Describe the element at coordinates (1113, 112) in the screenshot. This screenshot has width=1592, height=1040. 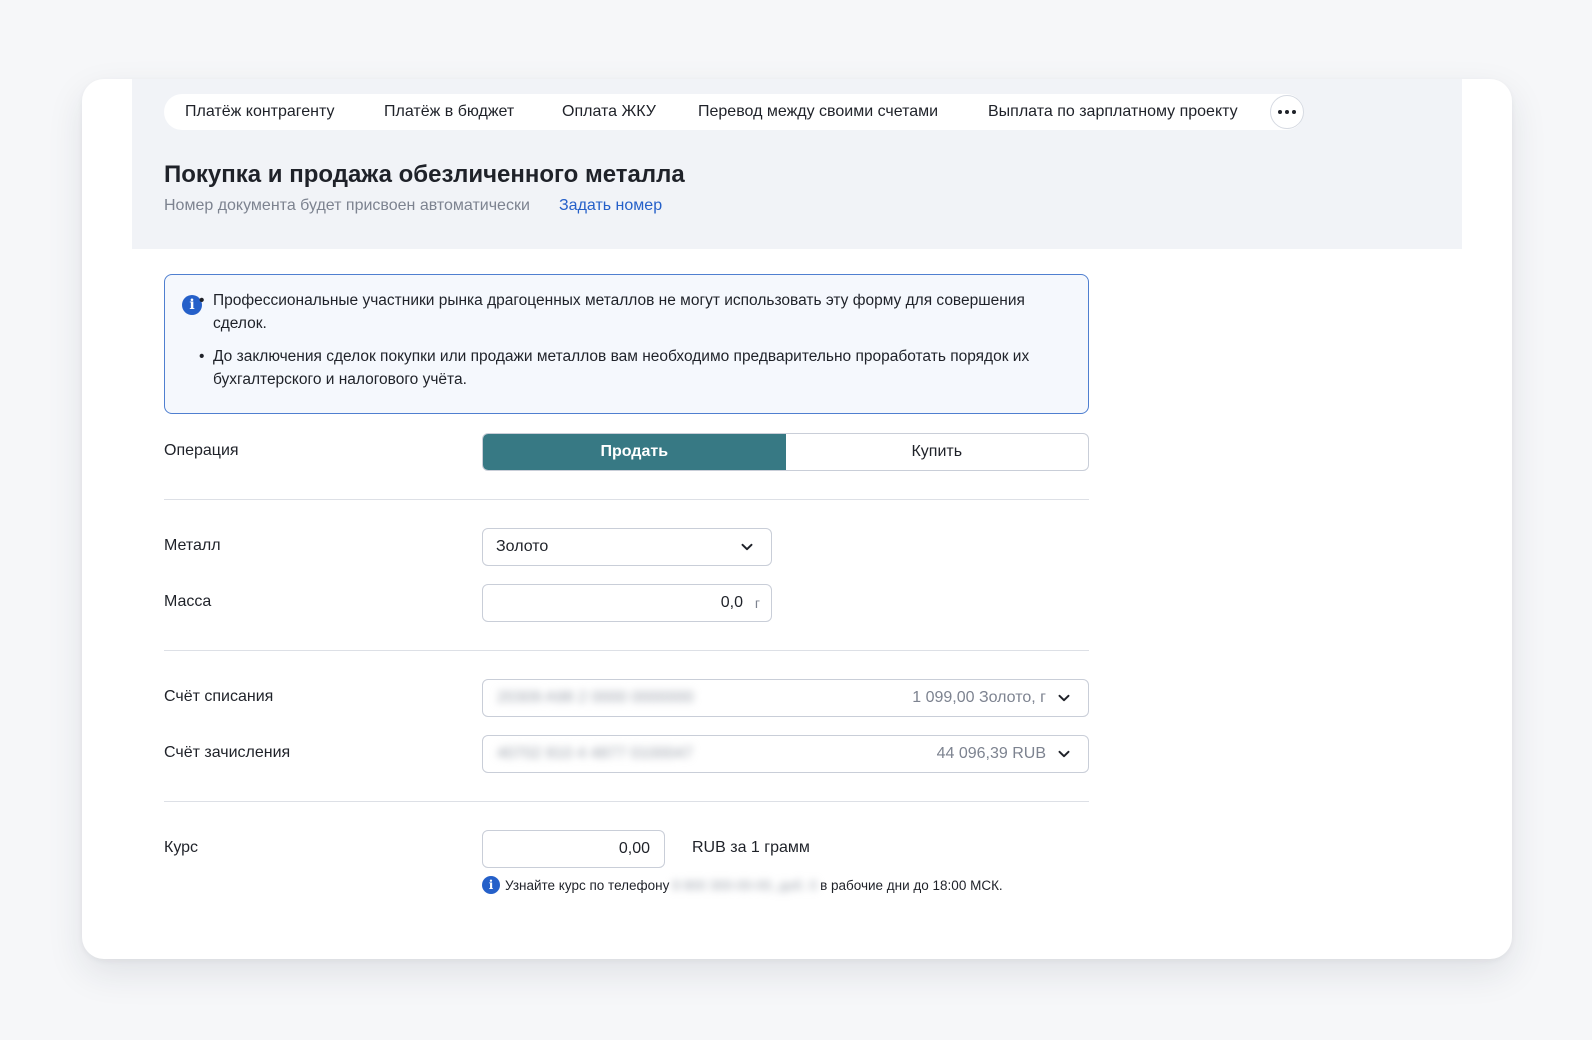
I see `tab-salary-project-payout: Выплата по зарплатному проекту` at that location.